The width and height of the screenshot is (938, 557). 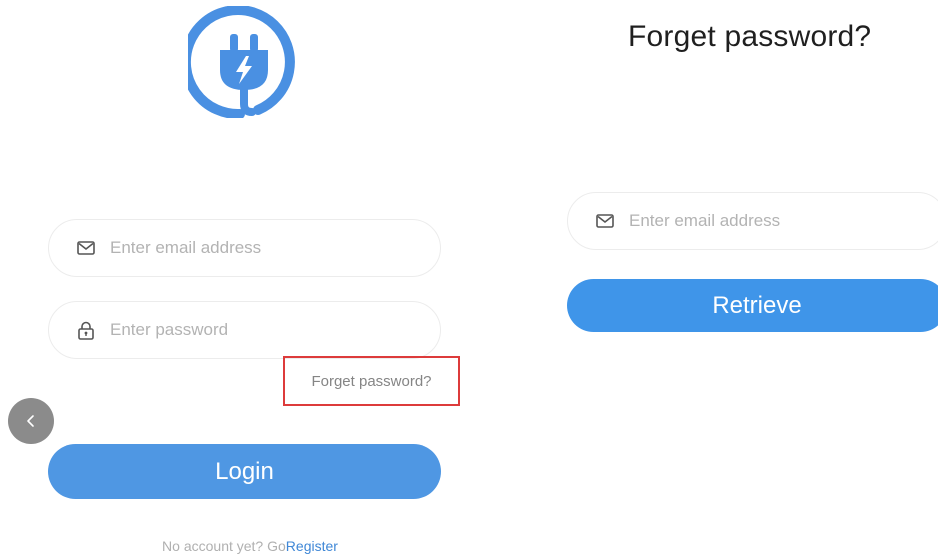 I want to click on login-password-input, so click(x=275, y=330).